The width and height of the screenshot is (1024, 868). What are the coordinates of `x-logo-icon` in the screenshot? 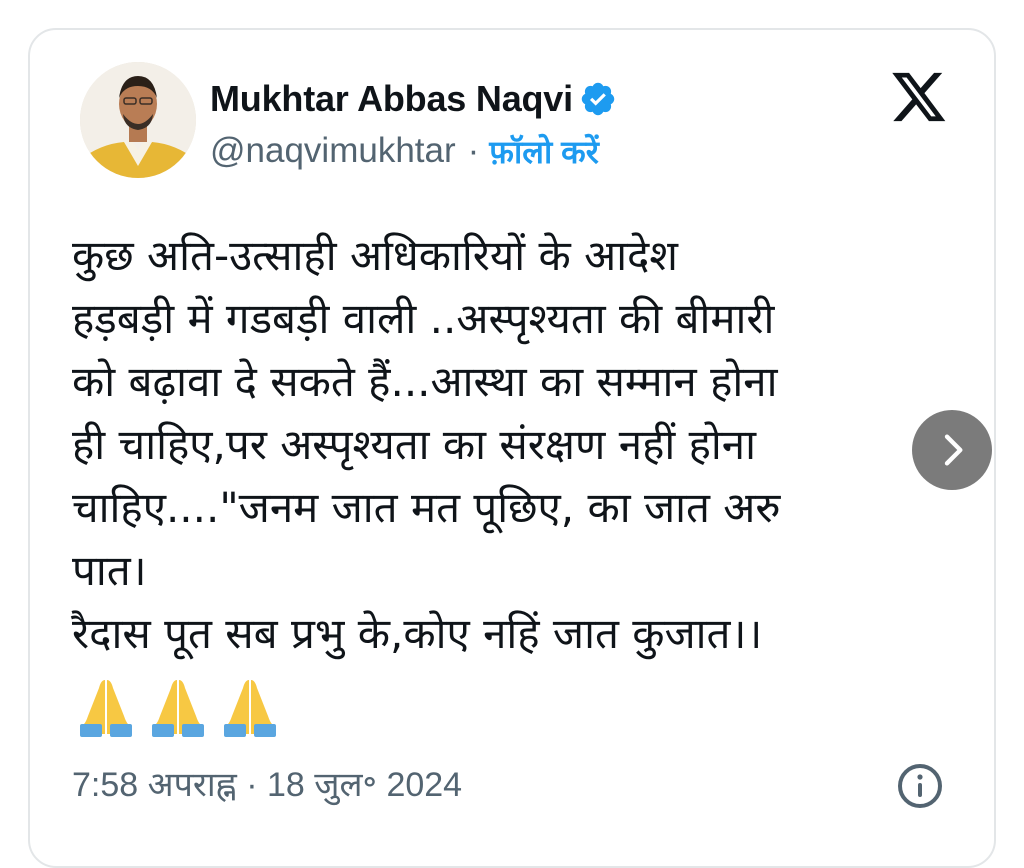 It's located at (919, 97).